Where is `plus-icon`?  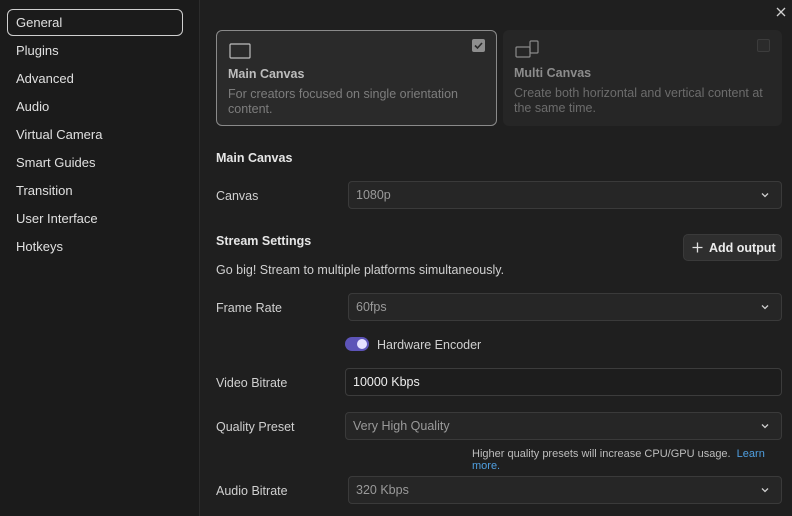 plus-icon is located at coordinates (697, 247).